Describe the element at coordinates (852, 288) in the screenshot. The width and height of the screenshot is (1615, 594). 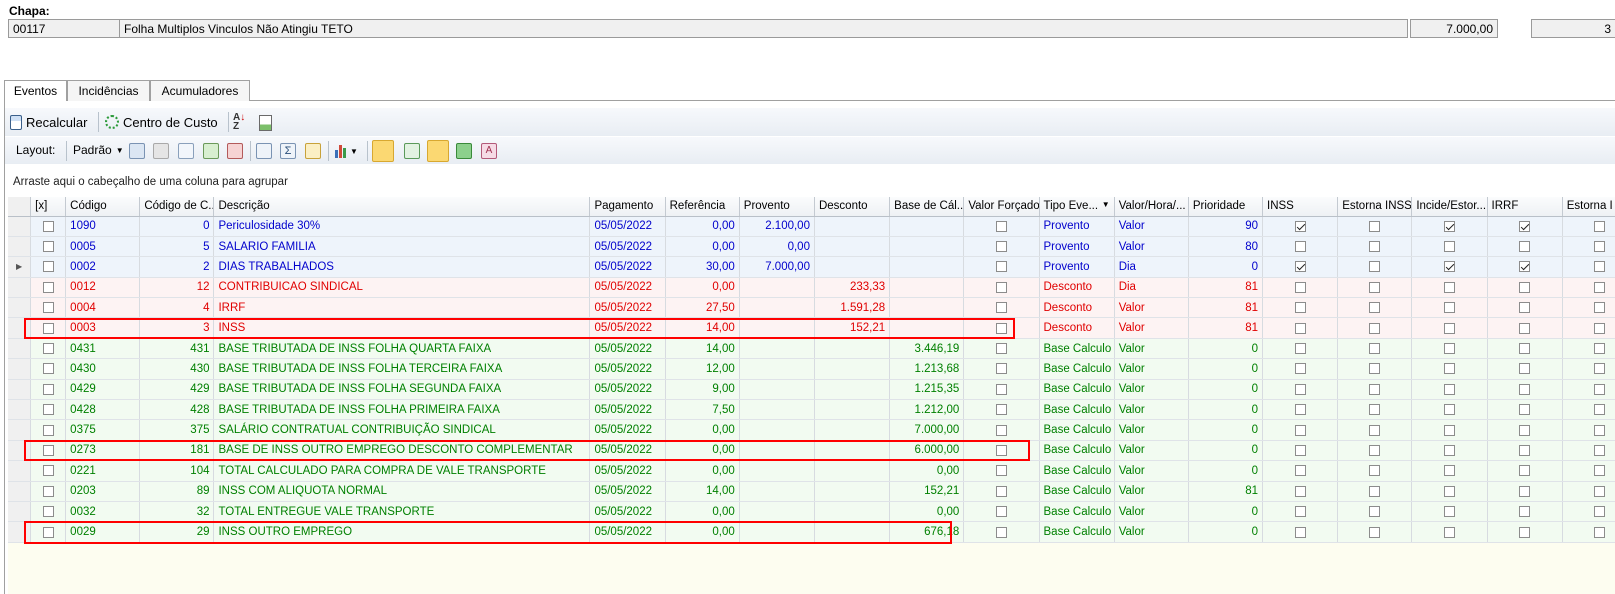
I see `desconto-cell: 233,33` at that location.